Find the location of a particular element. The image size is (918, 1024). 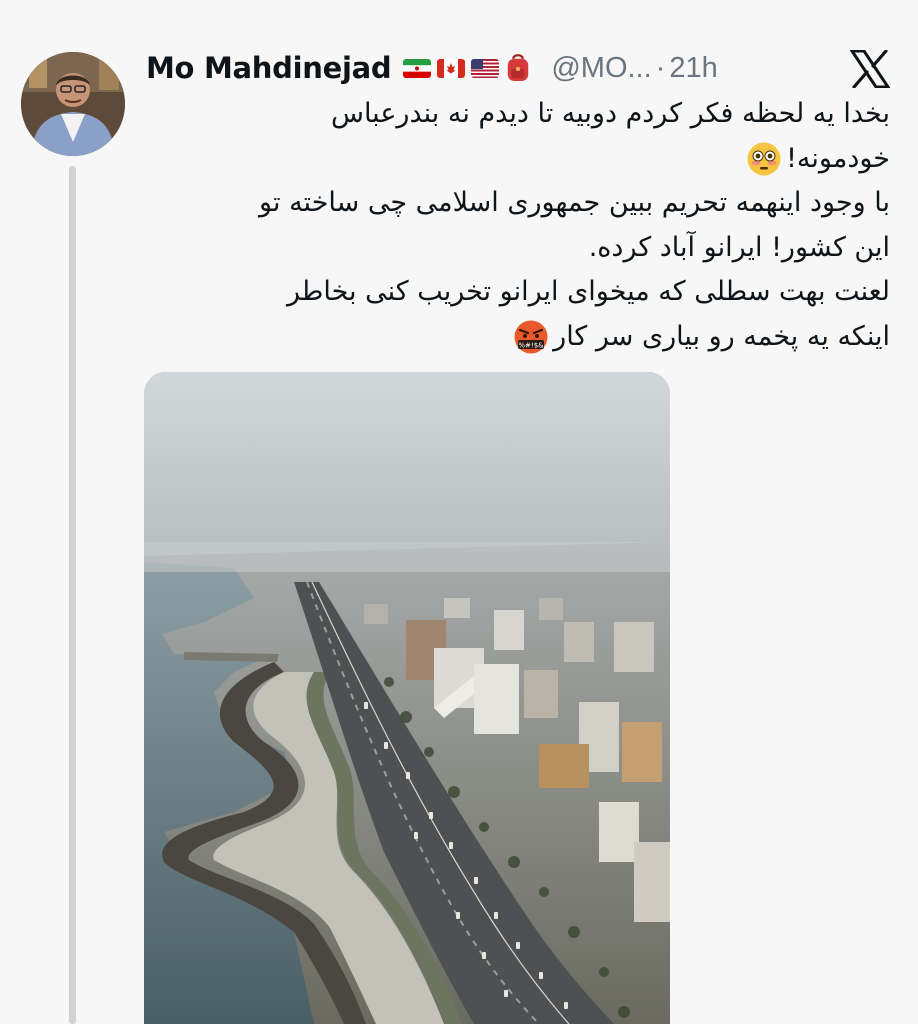

iran-flag-icon is located at coordinates (417, 68).